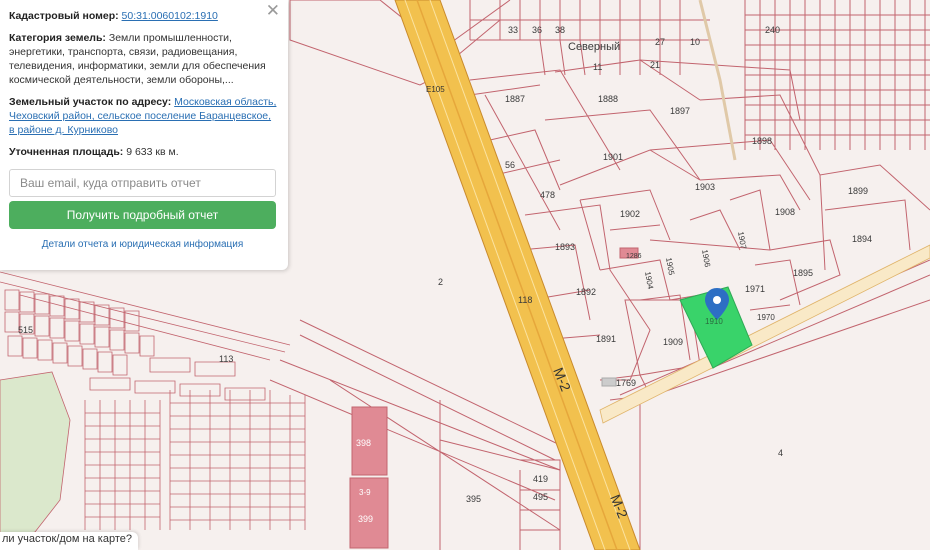 The image size is (930, 550). What do you see at coordinates (226, 359) in the screenshot?
I see `parcel-label: 113` at bounding box center [226, 359].